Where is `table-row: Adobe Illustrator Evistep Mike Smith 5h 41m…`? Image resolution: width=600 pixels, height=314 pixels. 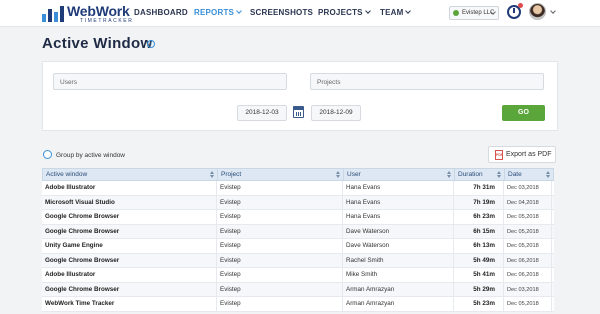
table-row: Adobe Illustrator Evistep Mike Smith 5h 41m… is located at coordinates (298, 275).